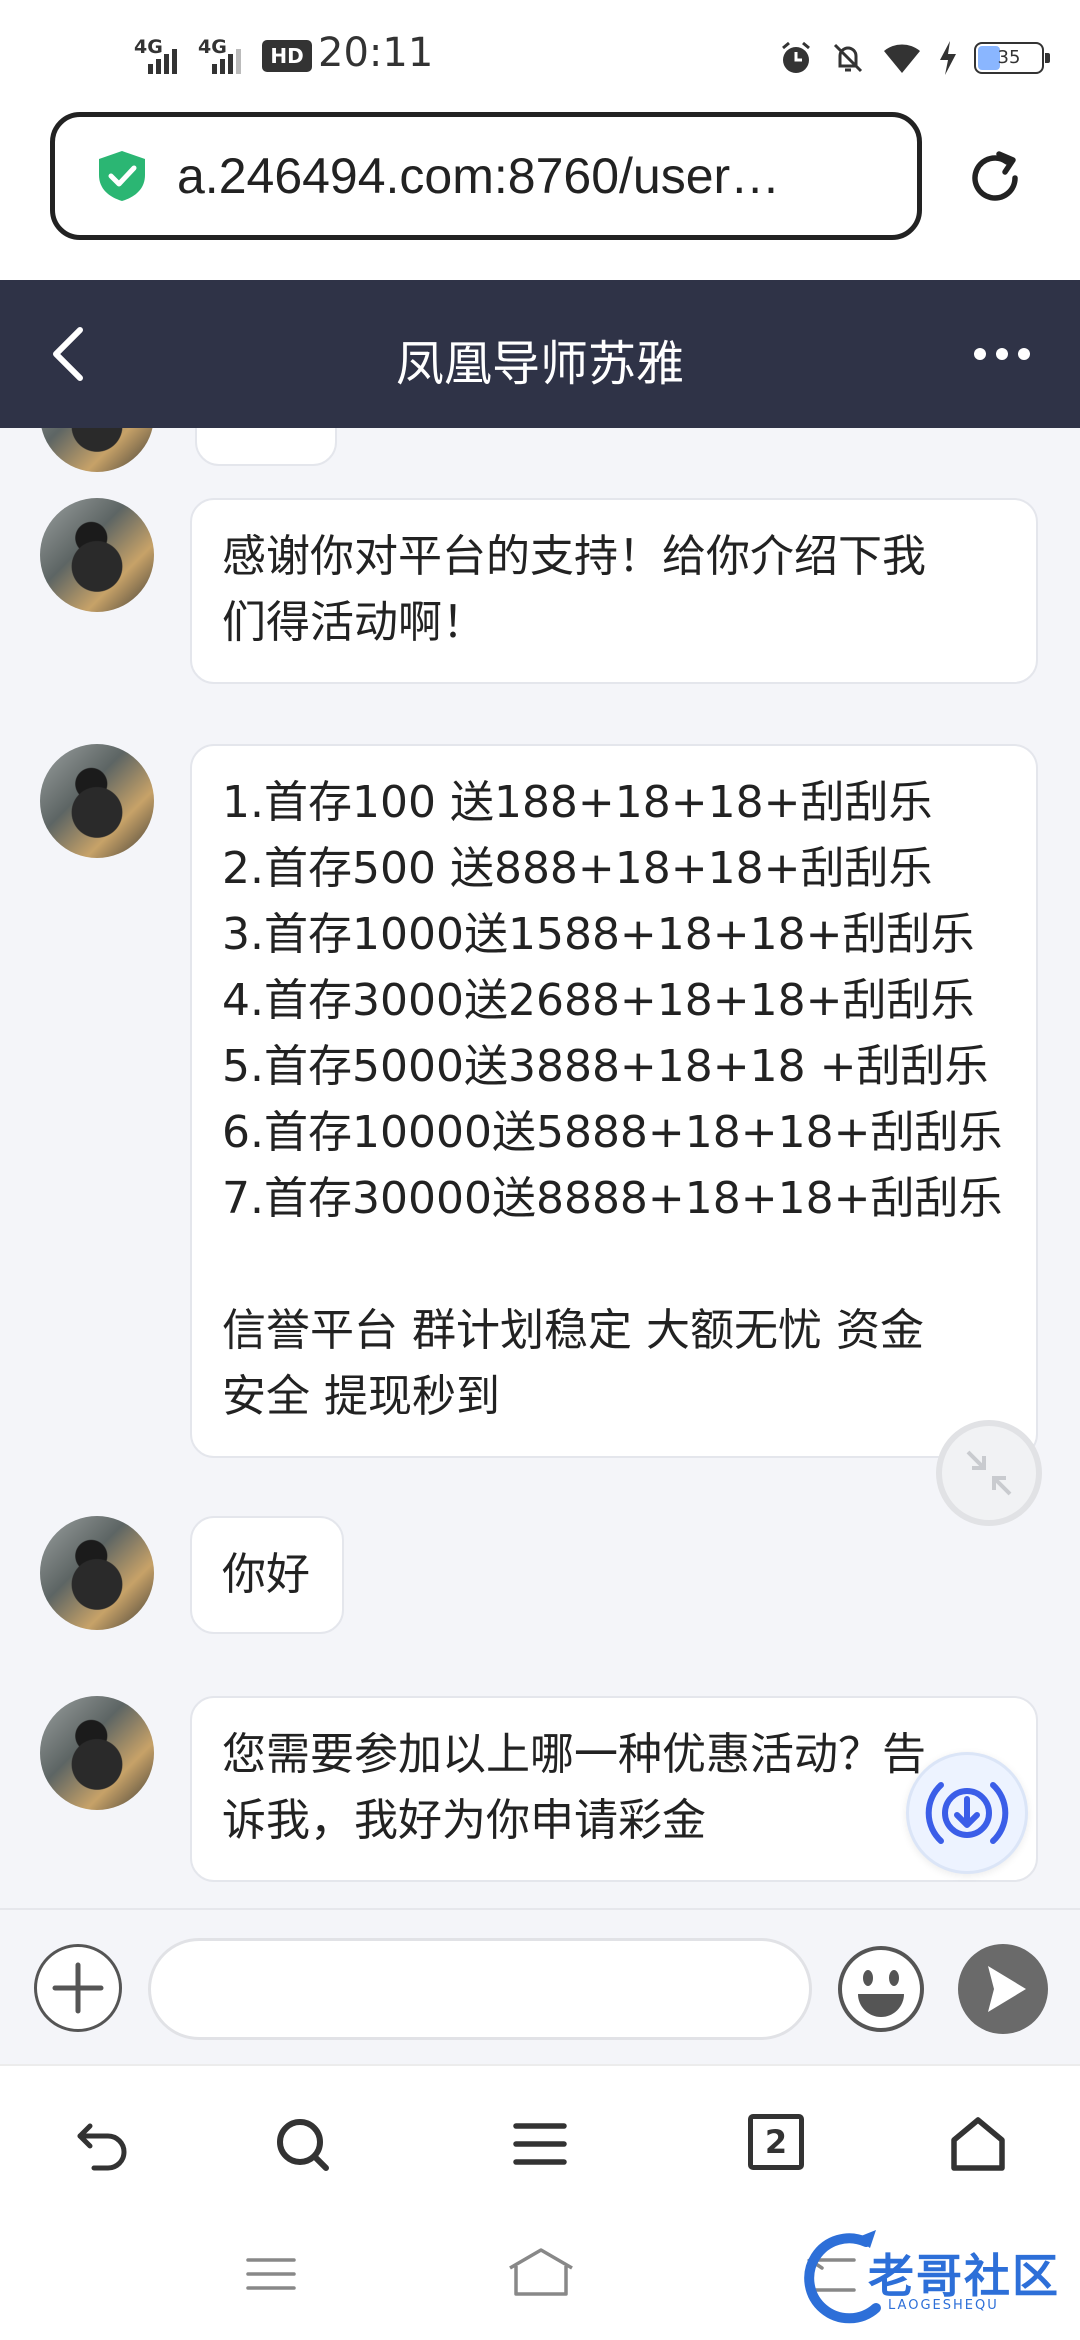 The image size is (1080, 2340). I want to click on site-watermark: 老哥社区 LAOGESHEQU, so click(931, 2276).